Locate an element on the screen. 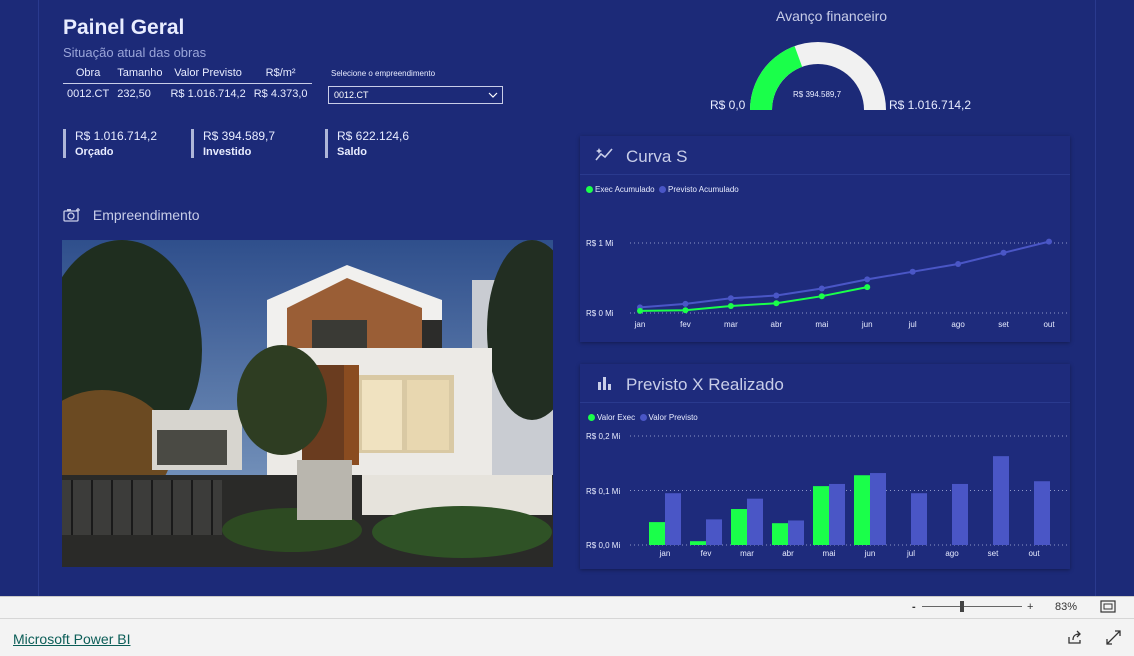  select-value: 0012.CT is located at coordinates (351, 95).